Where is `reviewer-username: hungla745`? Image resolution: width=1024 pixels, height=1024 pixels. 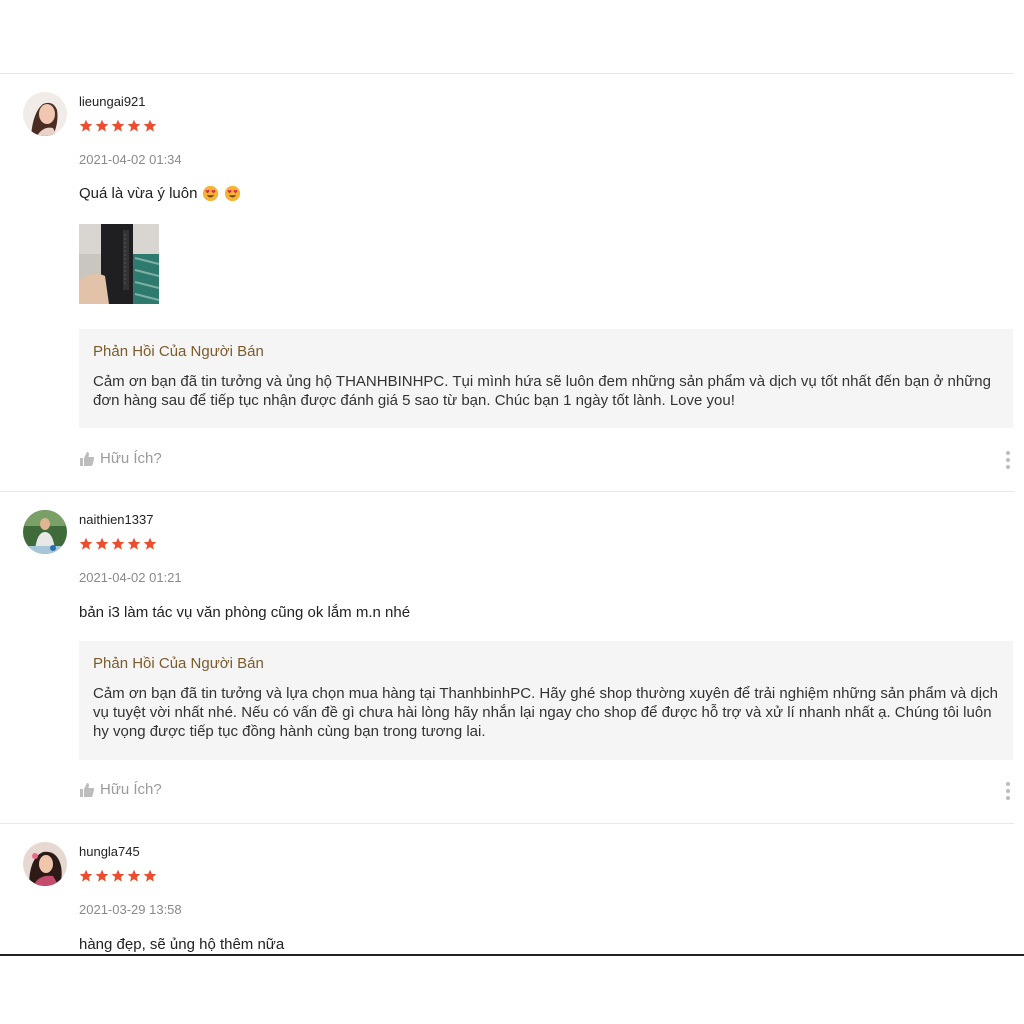
reviewer-username: hungla745 is located at coordinates (109, 851).